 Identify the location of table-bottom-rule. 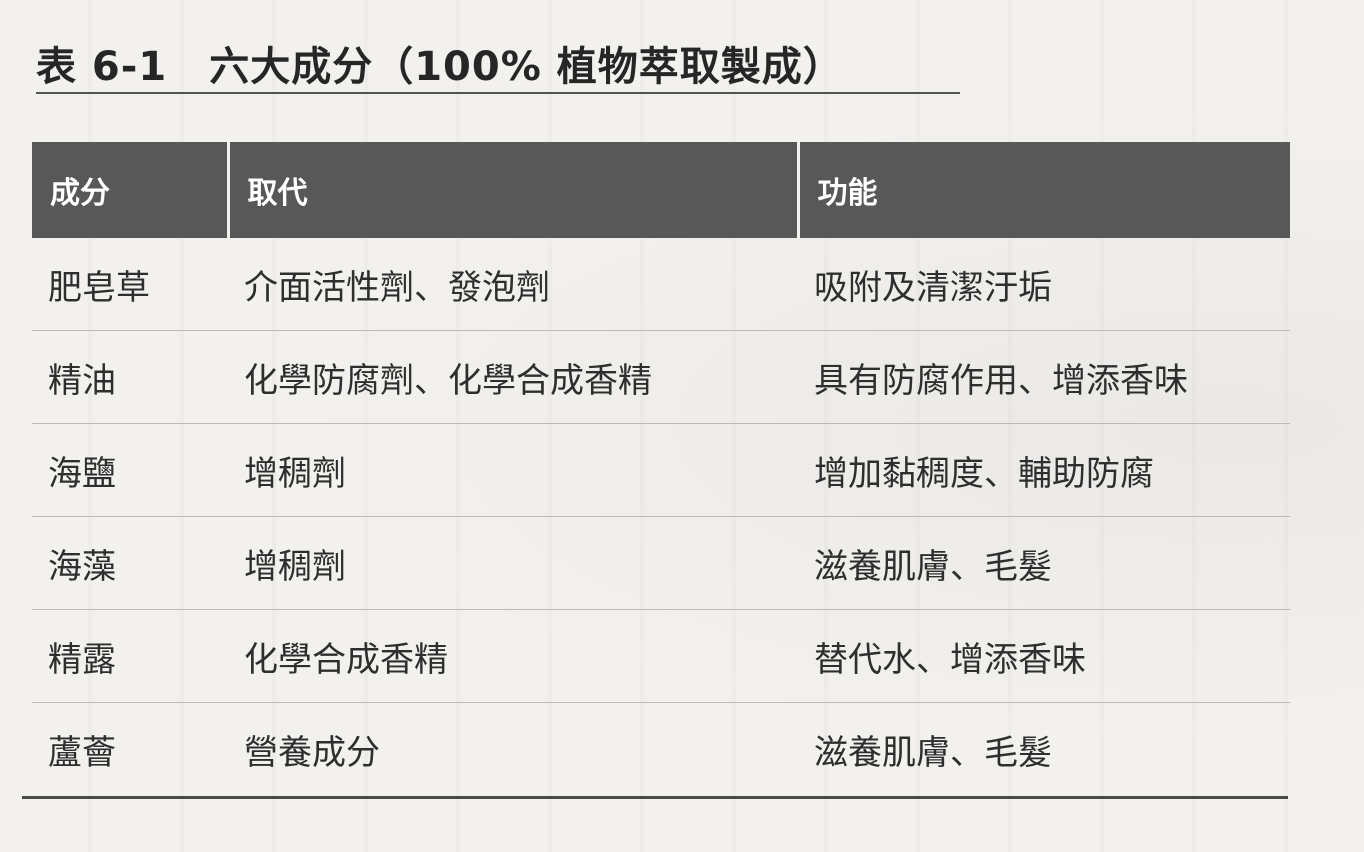
(655, 797).